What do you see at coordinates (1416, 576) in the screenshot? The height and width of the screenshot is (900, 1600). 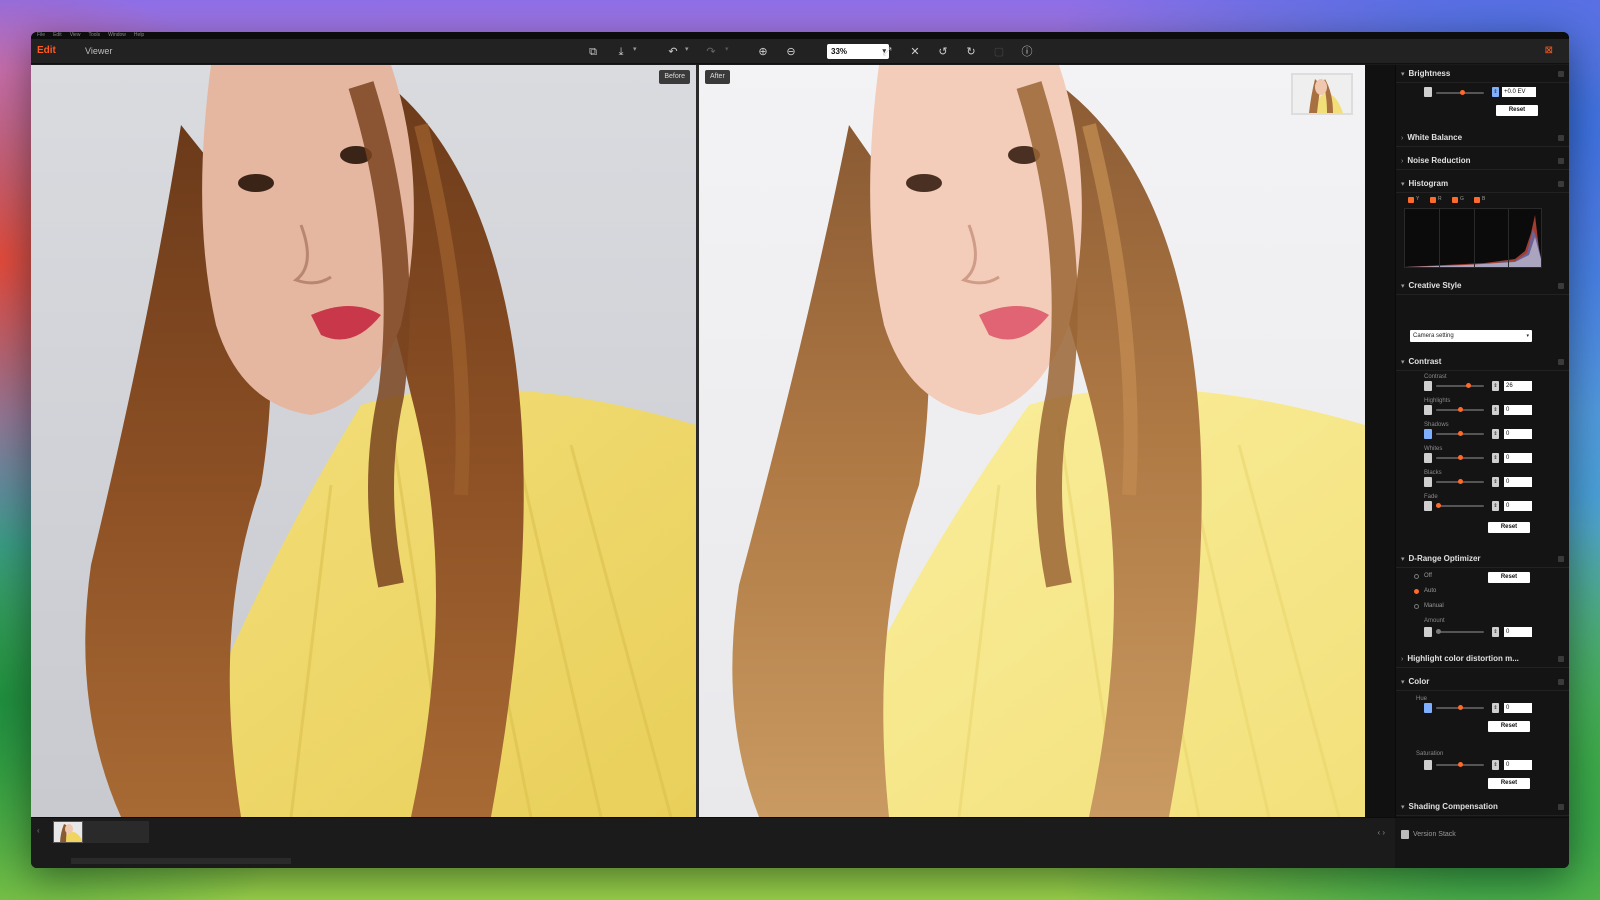 I see `drange-off-radio` at bounding box center [1416, 576].